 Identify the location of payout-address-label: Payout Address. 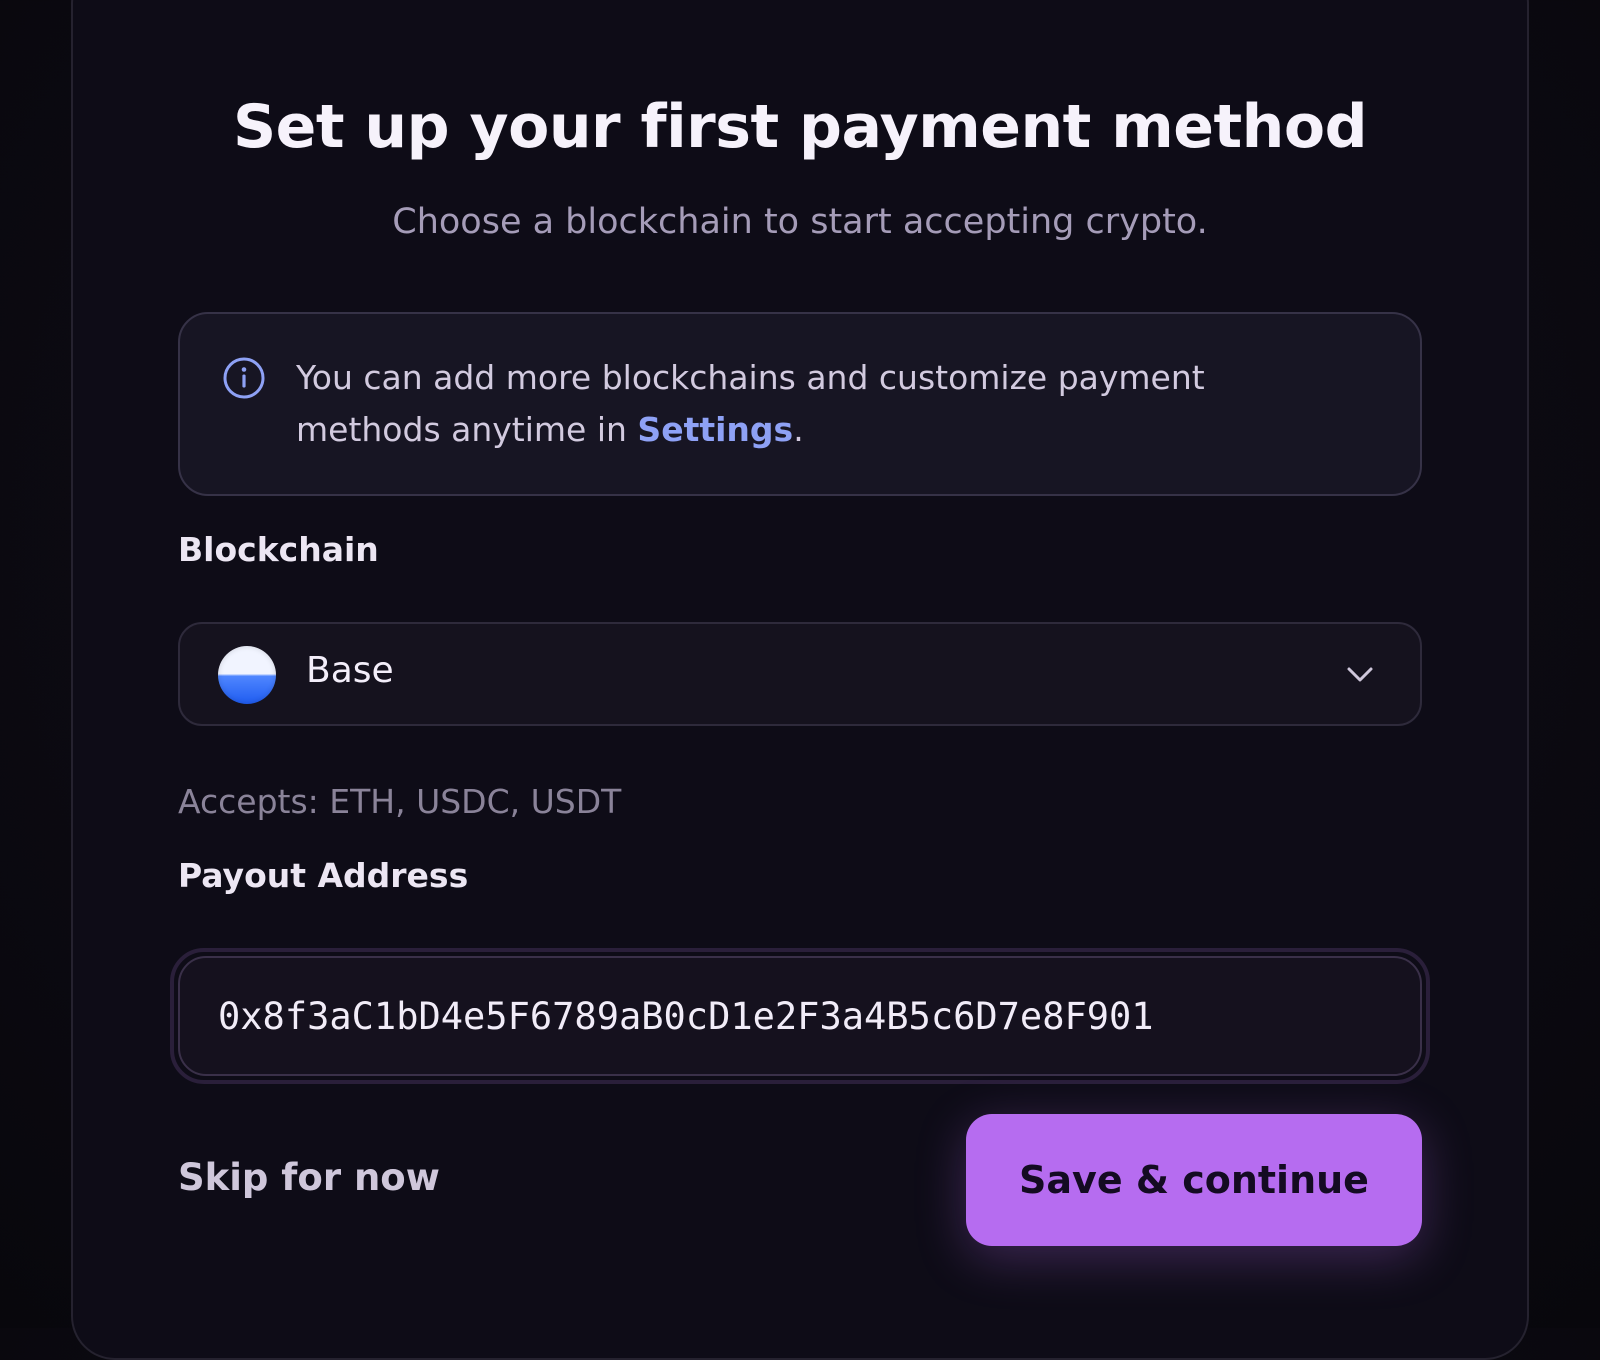
(323, 875).